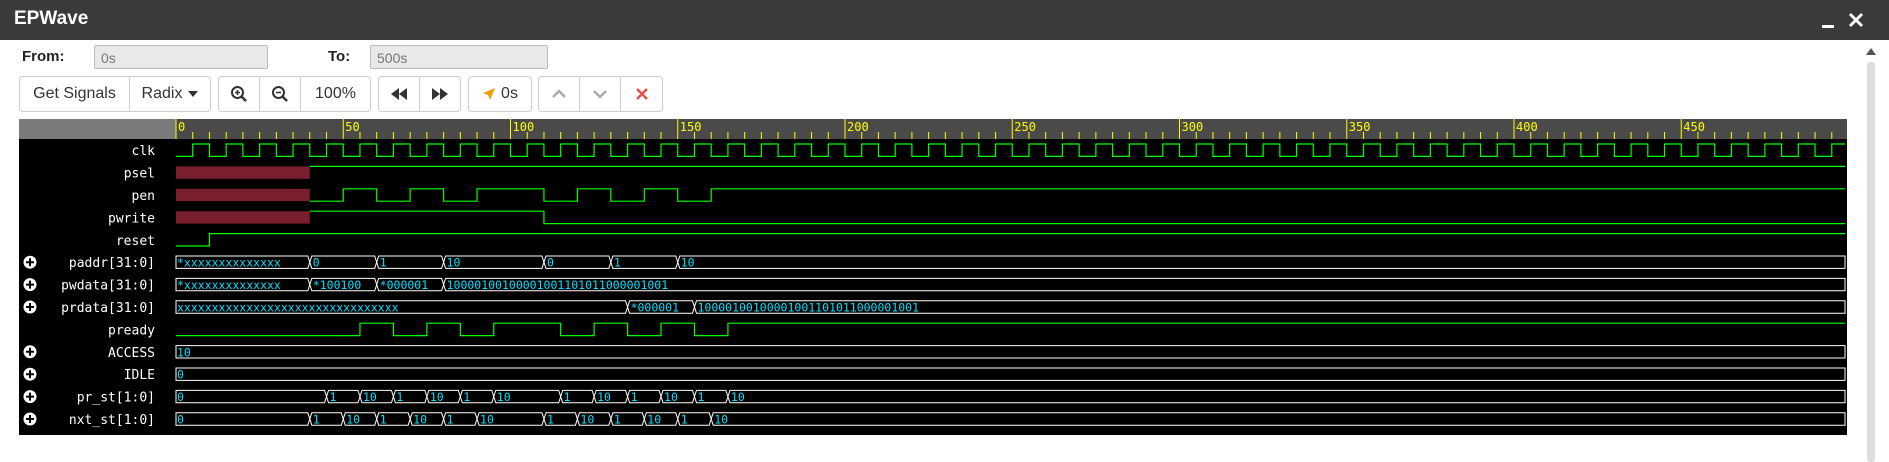  I want to click on ruler-label: 300, so click(1193, 127).